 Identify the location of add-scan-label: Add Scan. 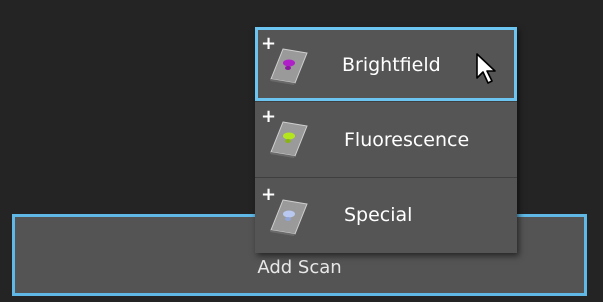
(299, 267).